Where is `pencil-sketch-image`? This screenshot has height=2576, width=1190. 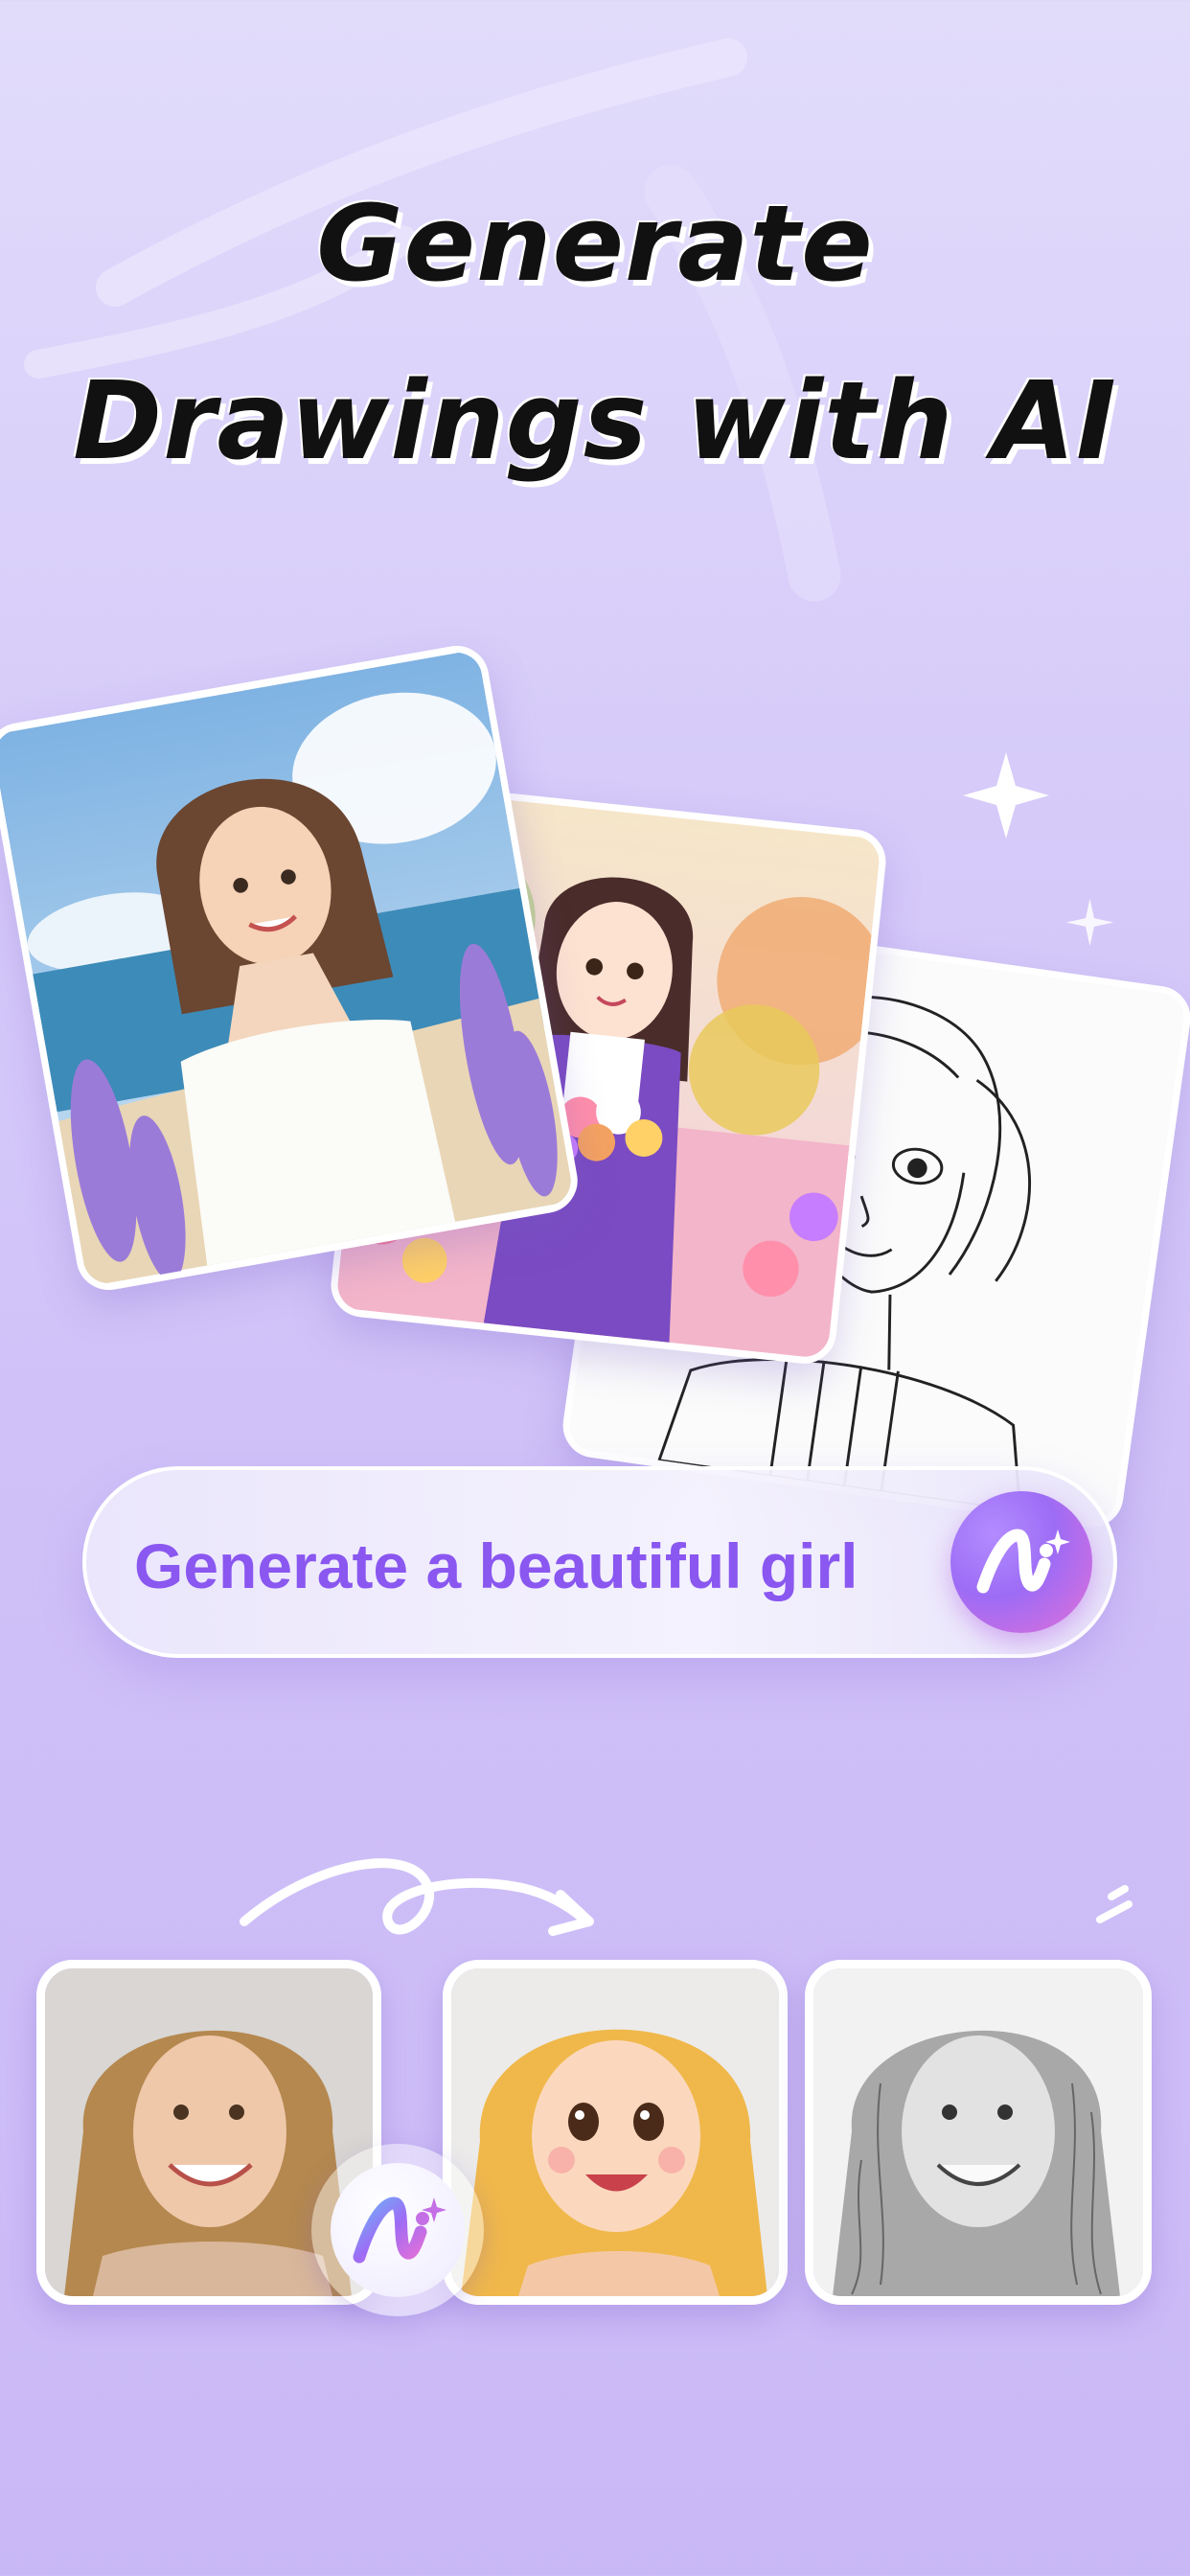 pencil-sketch-image is located at coordinates (978, 2132).